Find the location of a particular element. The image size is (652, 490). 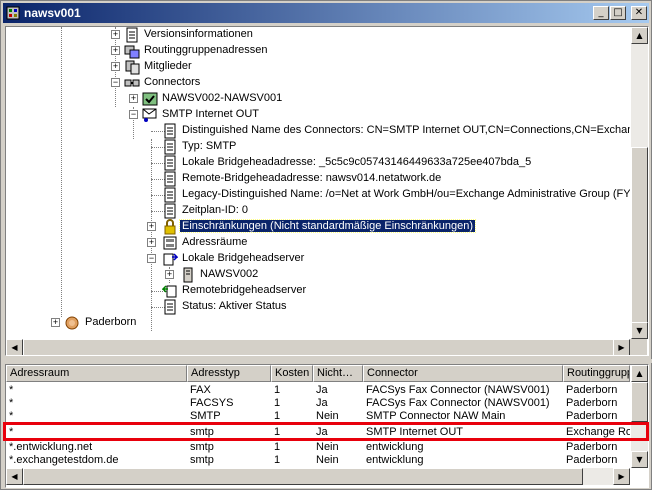

column-header: Connector is located at coordinates (463, 373).